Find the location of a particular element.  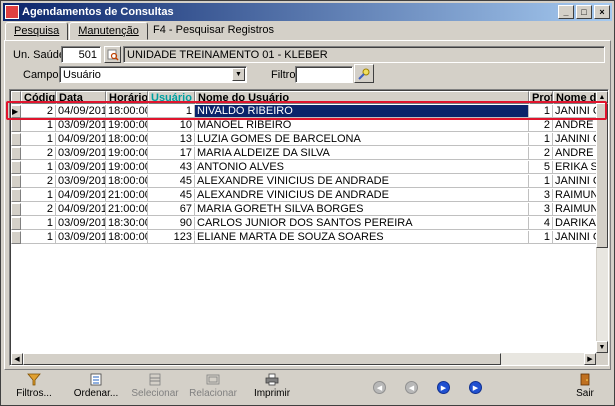

f4-hint: F4 - Pesquisar Registros is located at coordinates (214, 30).